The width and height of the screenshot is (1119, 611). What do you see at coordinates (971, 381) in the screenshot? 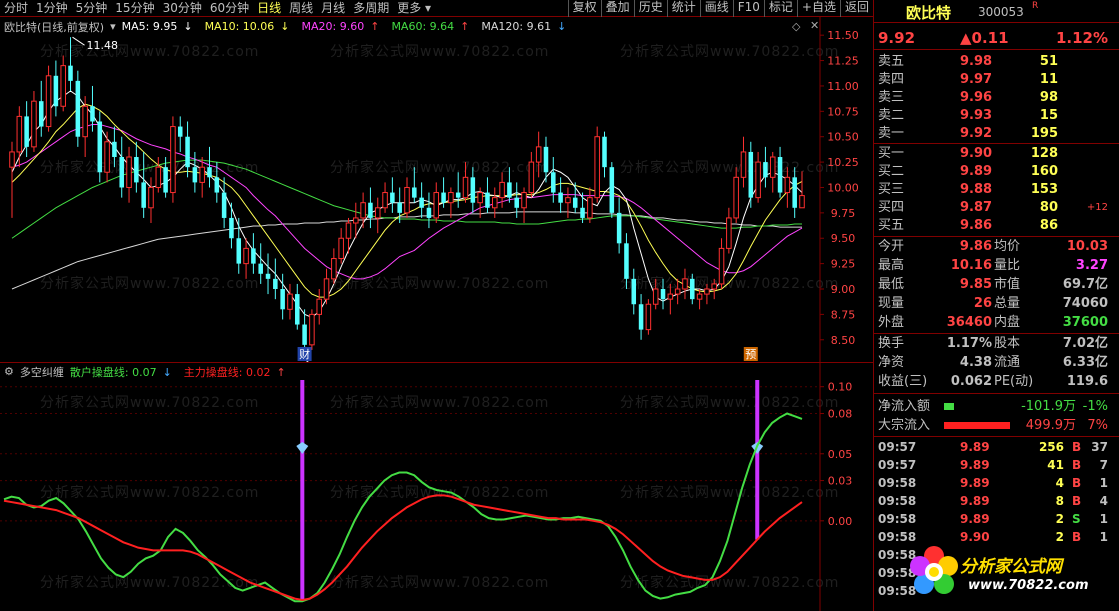
I see `stat-value: 0.062` at bounding box center [971, 381].